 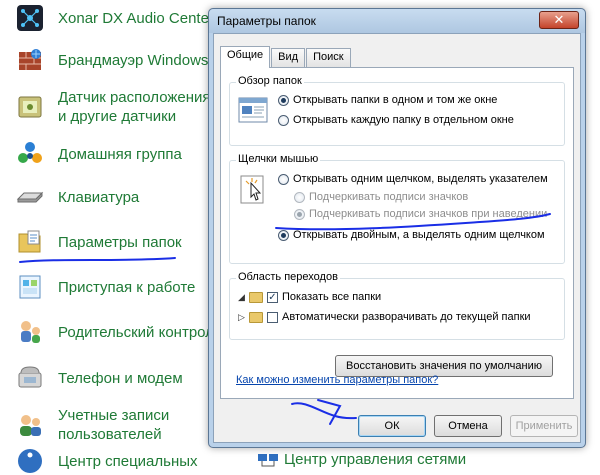 I want to click on firewall-icon, so click(x=30, y=59).